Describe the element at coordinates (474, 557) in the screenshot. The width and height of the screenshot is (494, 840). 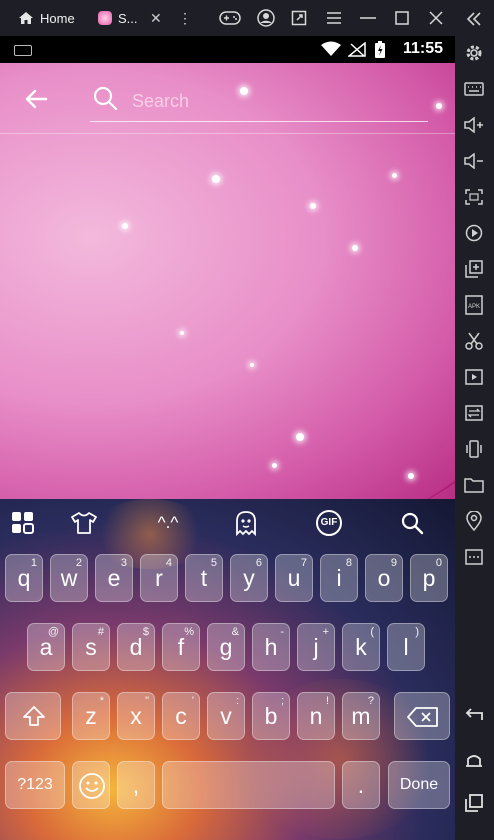
I see `more-options-icon` at that location.